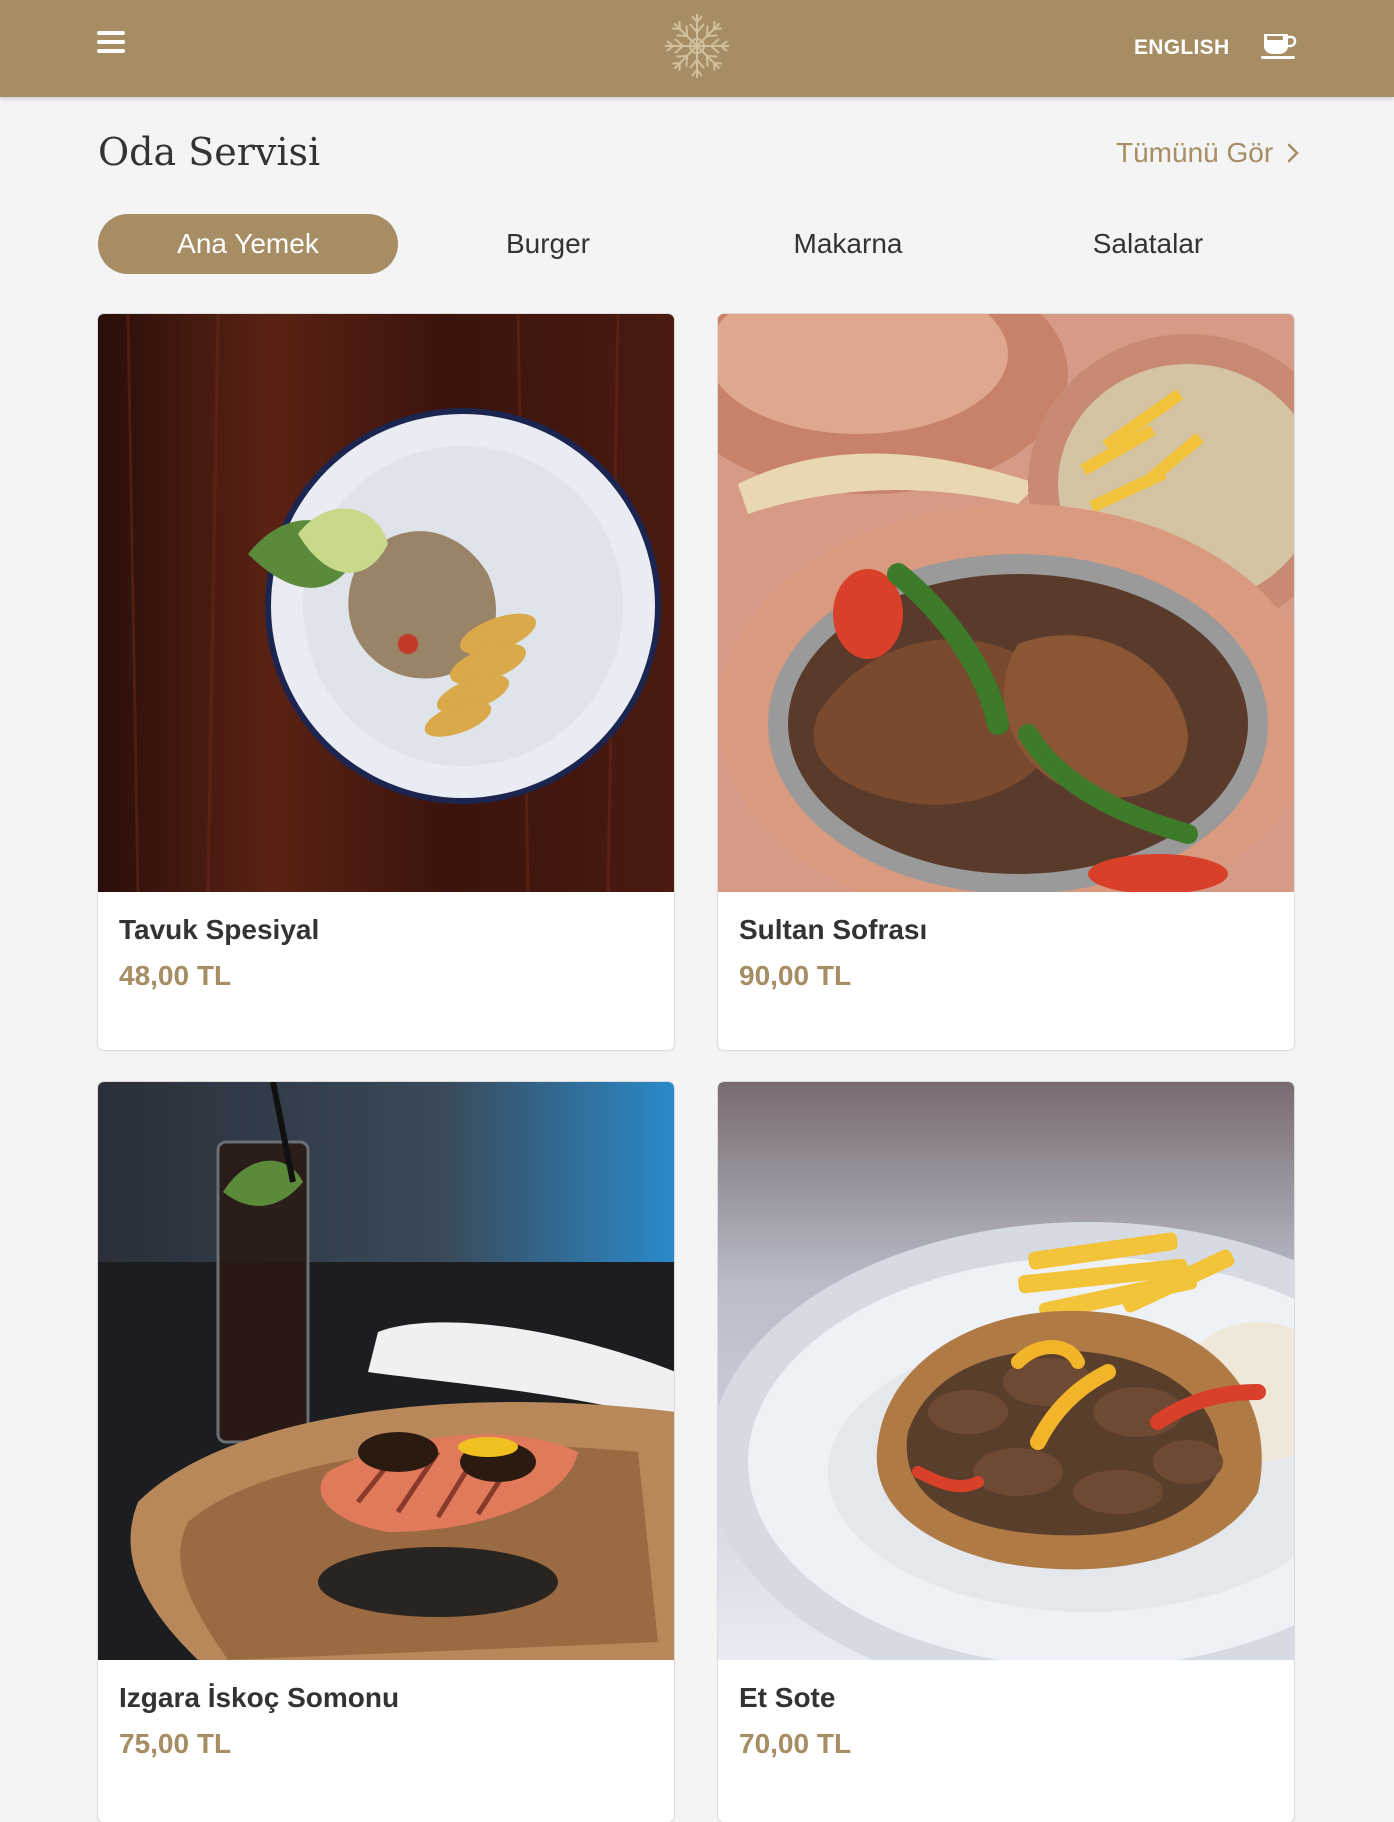 The height and width of the screenshot is (1822, 1394). What do you see at coordinates (259, 1697) in the screenshot?
I see `product-name: Izgara İskoç Somonu` at bounding box center [259, 1697].